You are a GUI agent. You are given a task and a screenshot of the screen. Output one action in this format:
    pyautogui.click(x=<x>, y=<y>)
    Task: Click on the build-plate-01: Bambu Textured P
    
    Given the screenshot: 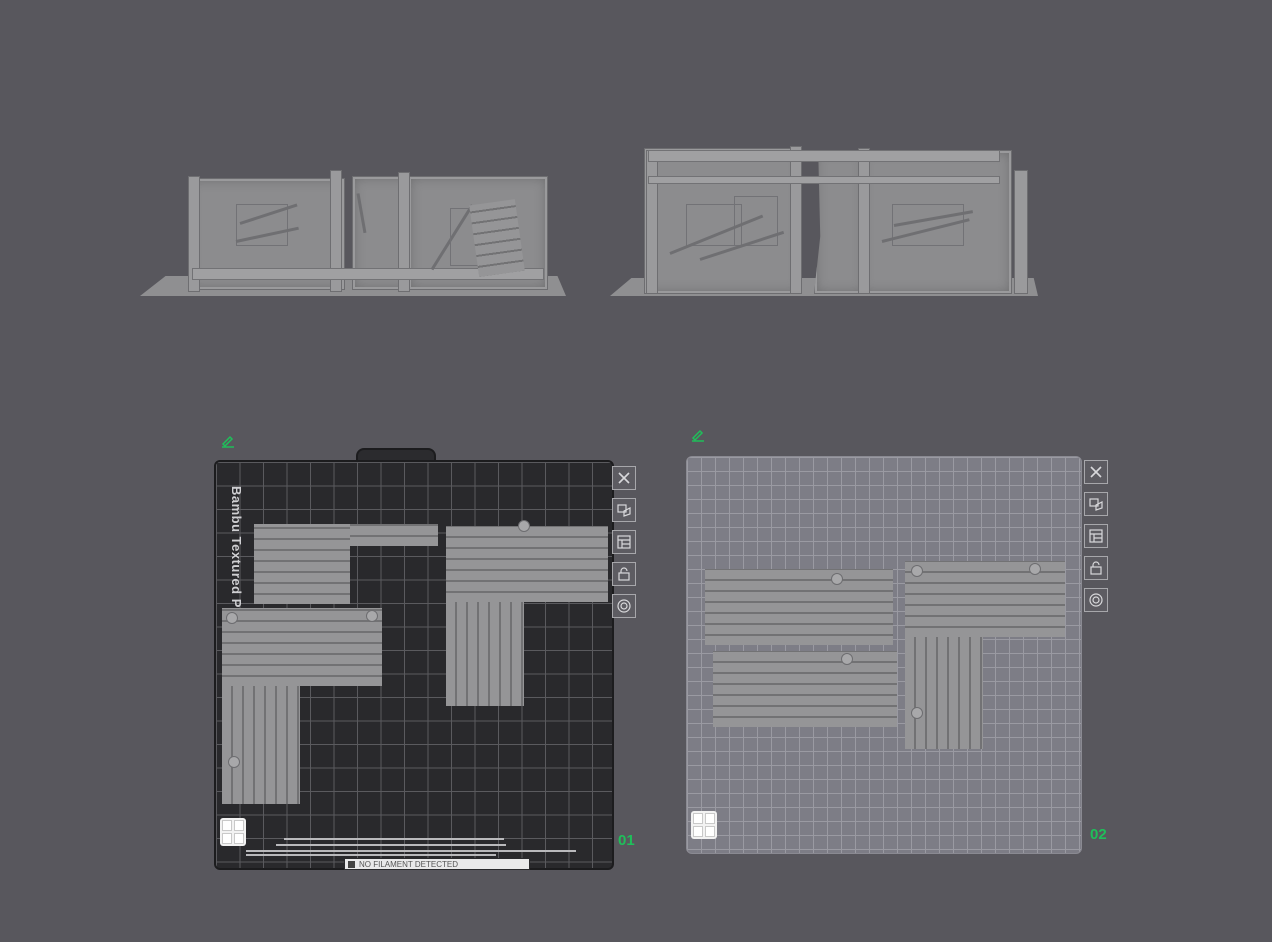 What is the action you would take?
    pyautogui.click(x=414, y=665)
    